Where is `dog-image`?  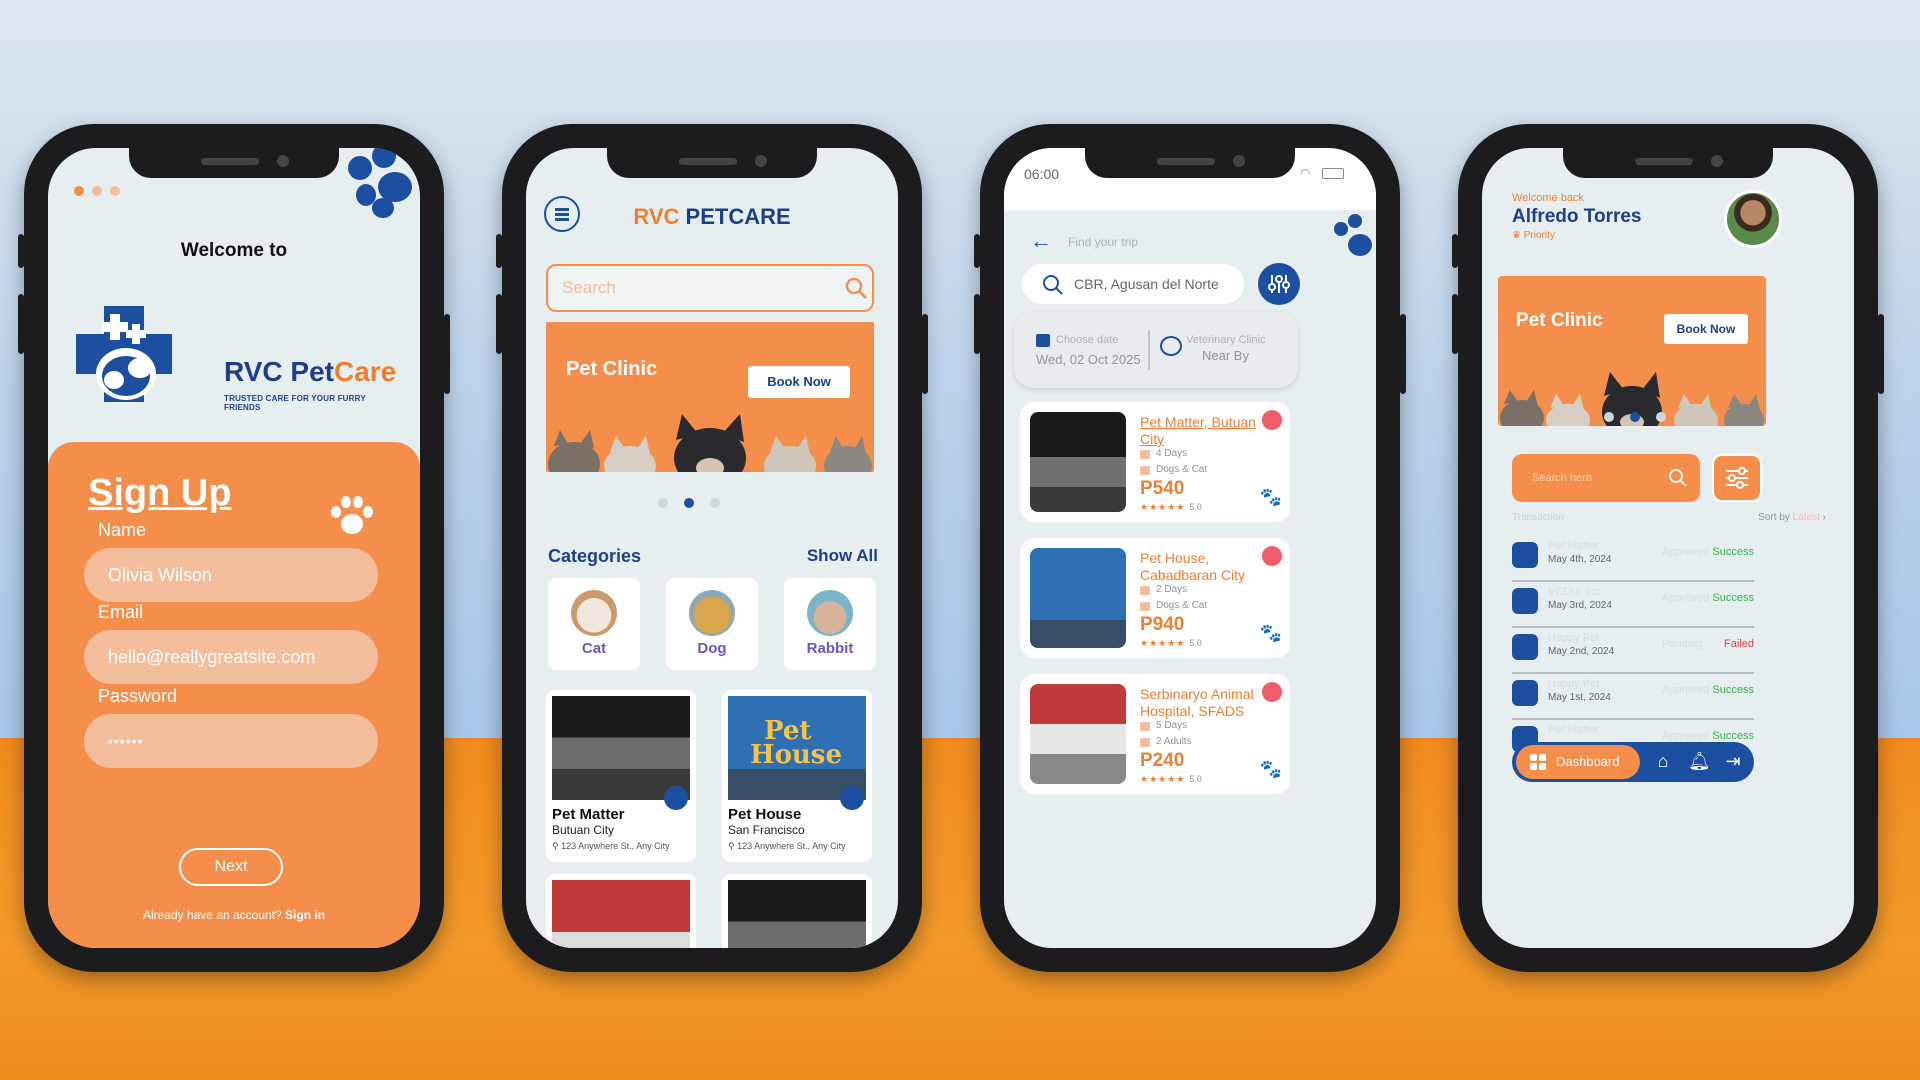 dog-image is located at coordinates (712, 613).